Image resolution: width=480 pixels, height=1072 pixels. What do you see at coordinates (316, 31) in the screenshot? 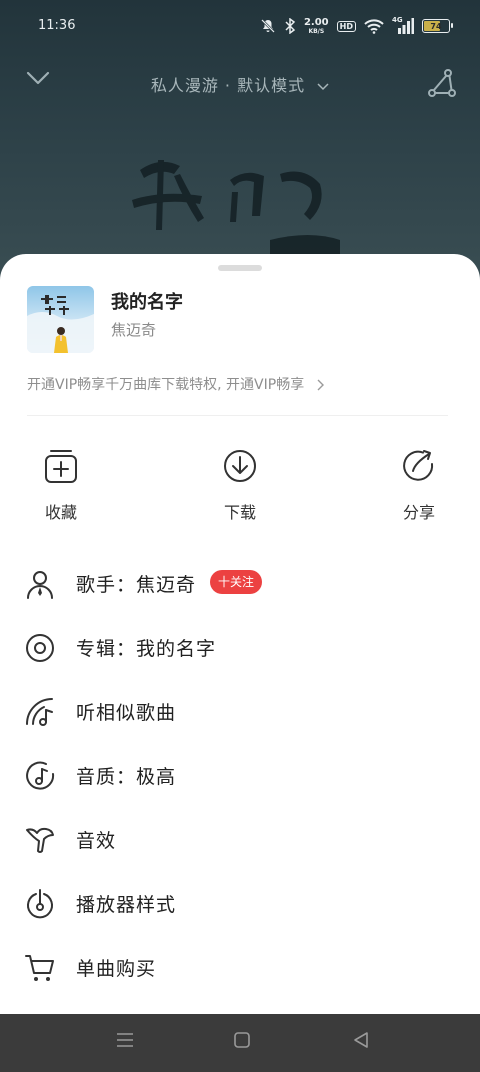
I see `net-speed-unit: KB/S` at bounding box center [316, 31].